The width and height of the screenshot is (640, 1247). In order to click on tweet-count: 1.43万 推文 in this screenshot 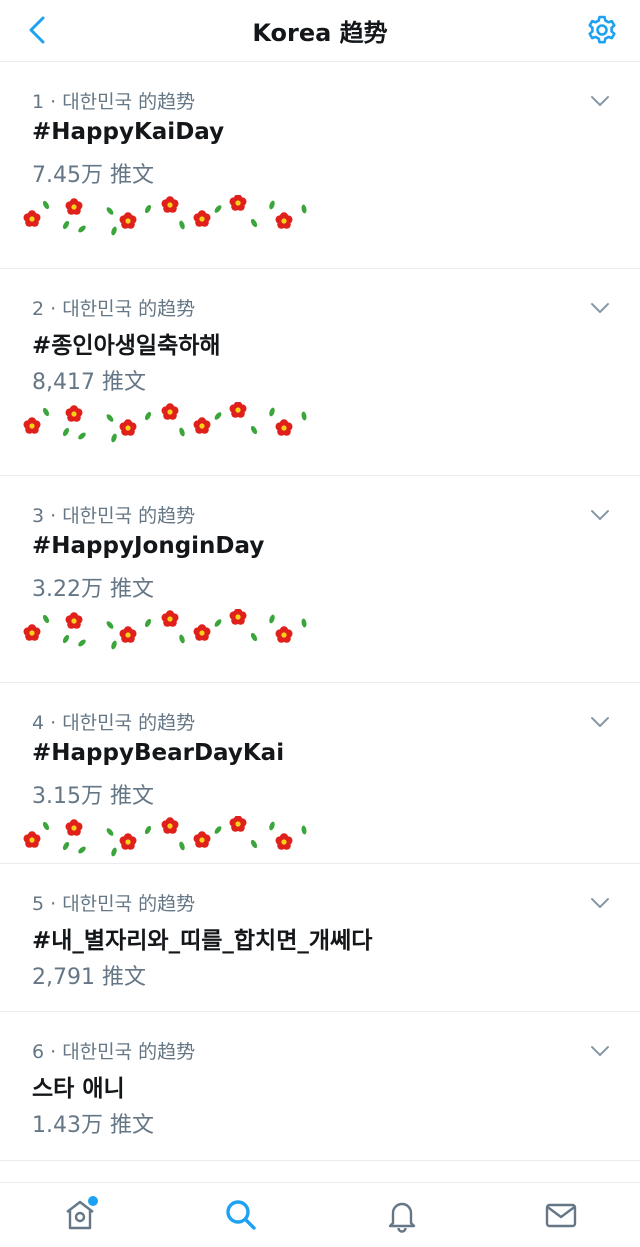, I will do `click(93, 1125)`.